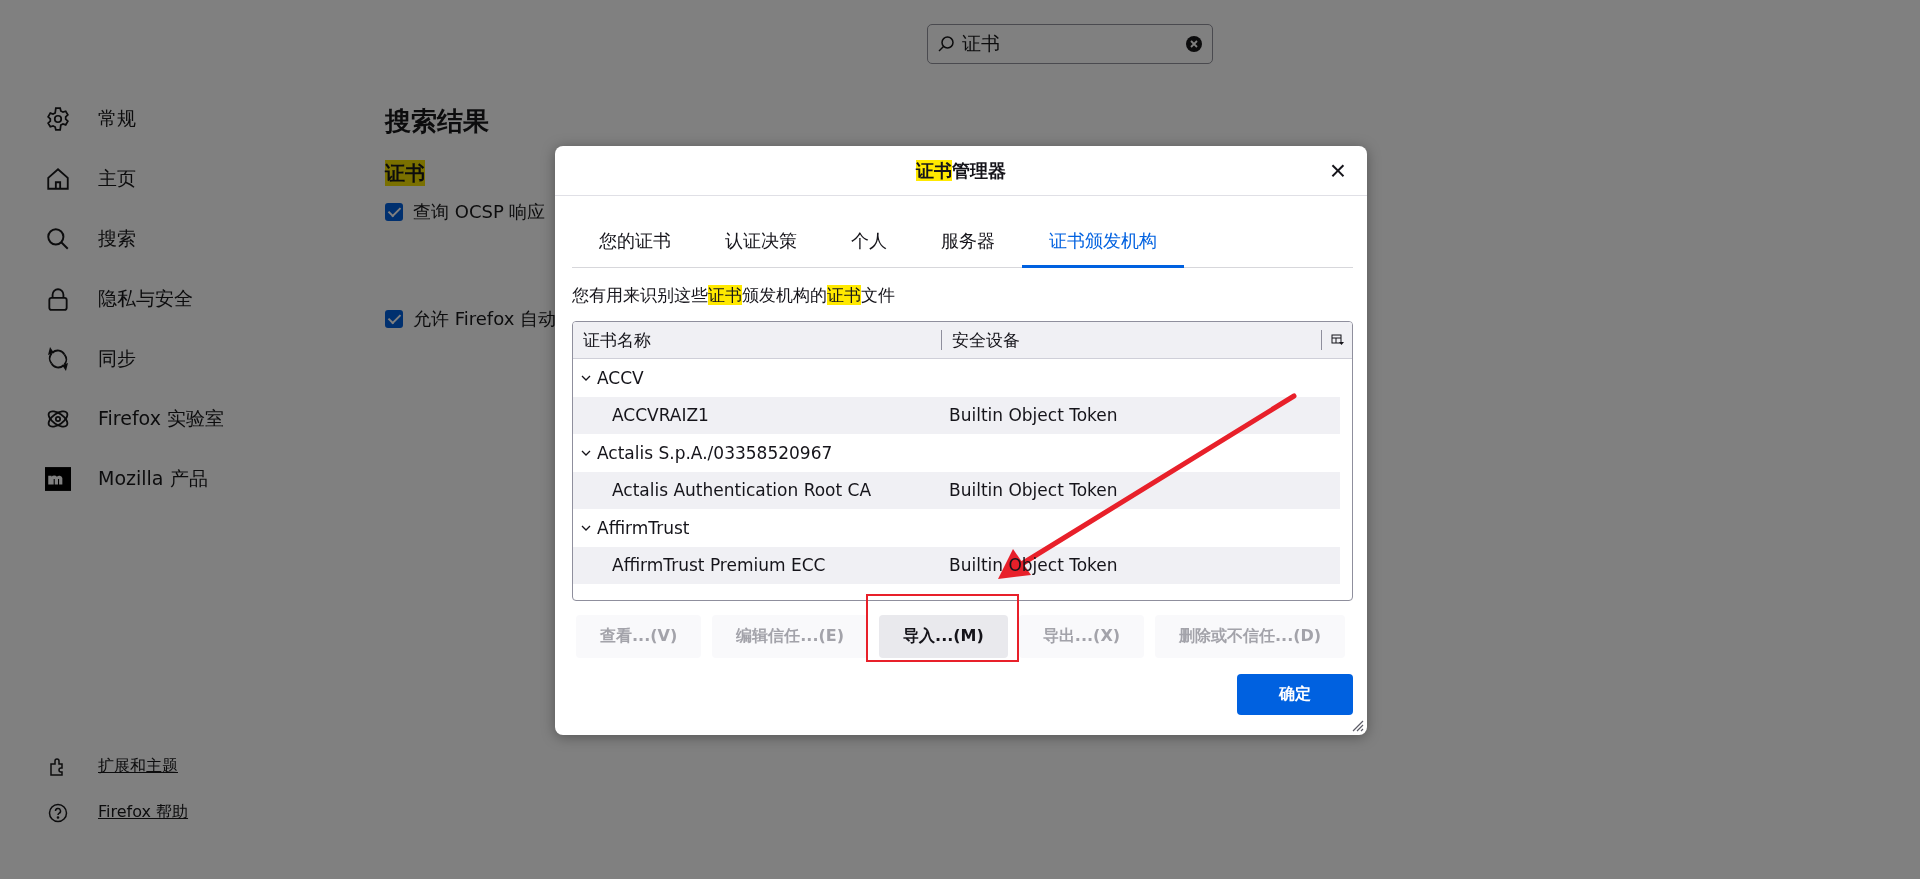 This screenshot has width=1920, height=879. What do you see at coordinates (138, 766) in the screenshot?
I see `footer-link: 扩展和主题` at bounding box center [138, 766].